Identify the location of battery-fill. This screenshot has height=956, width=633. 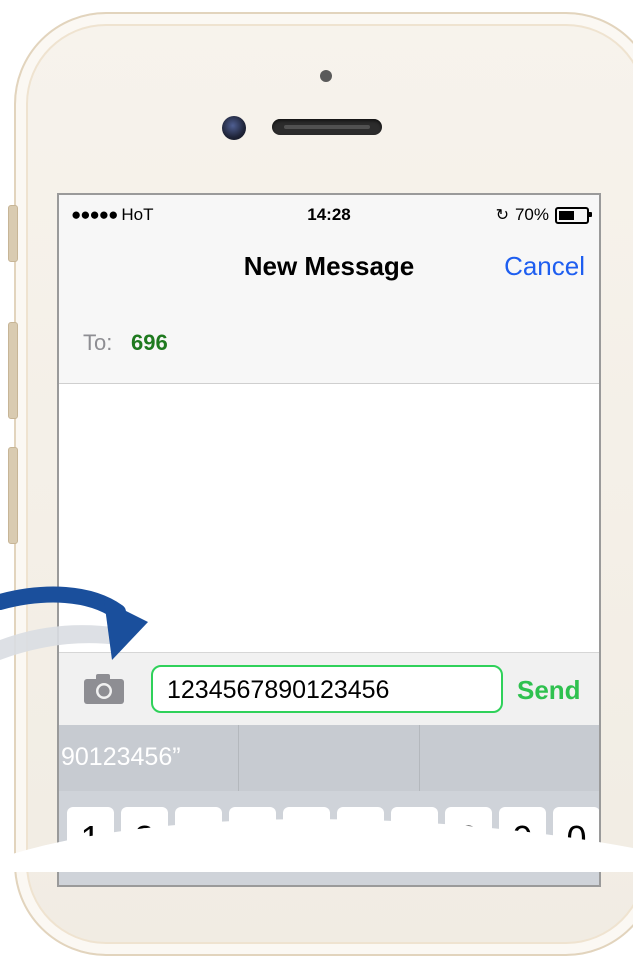
(566, 215).